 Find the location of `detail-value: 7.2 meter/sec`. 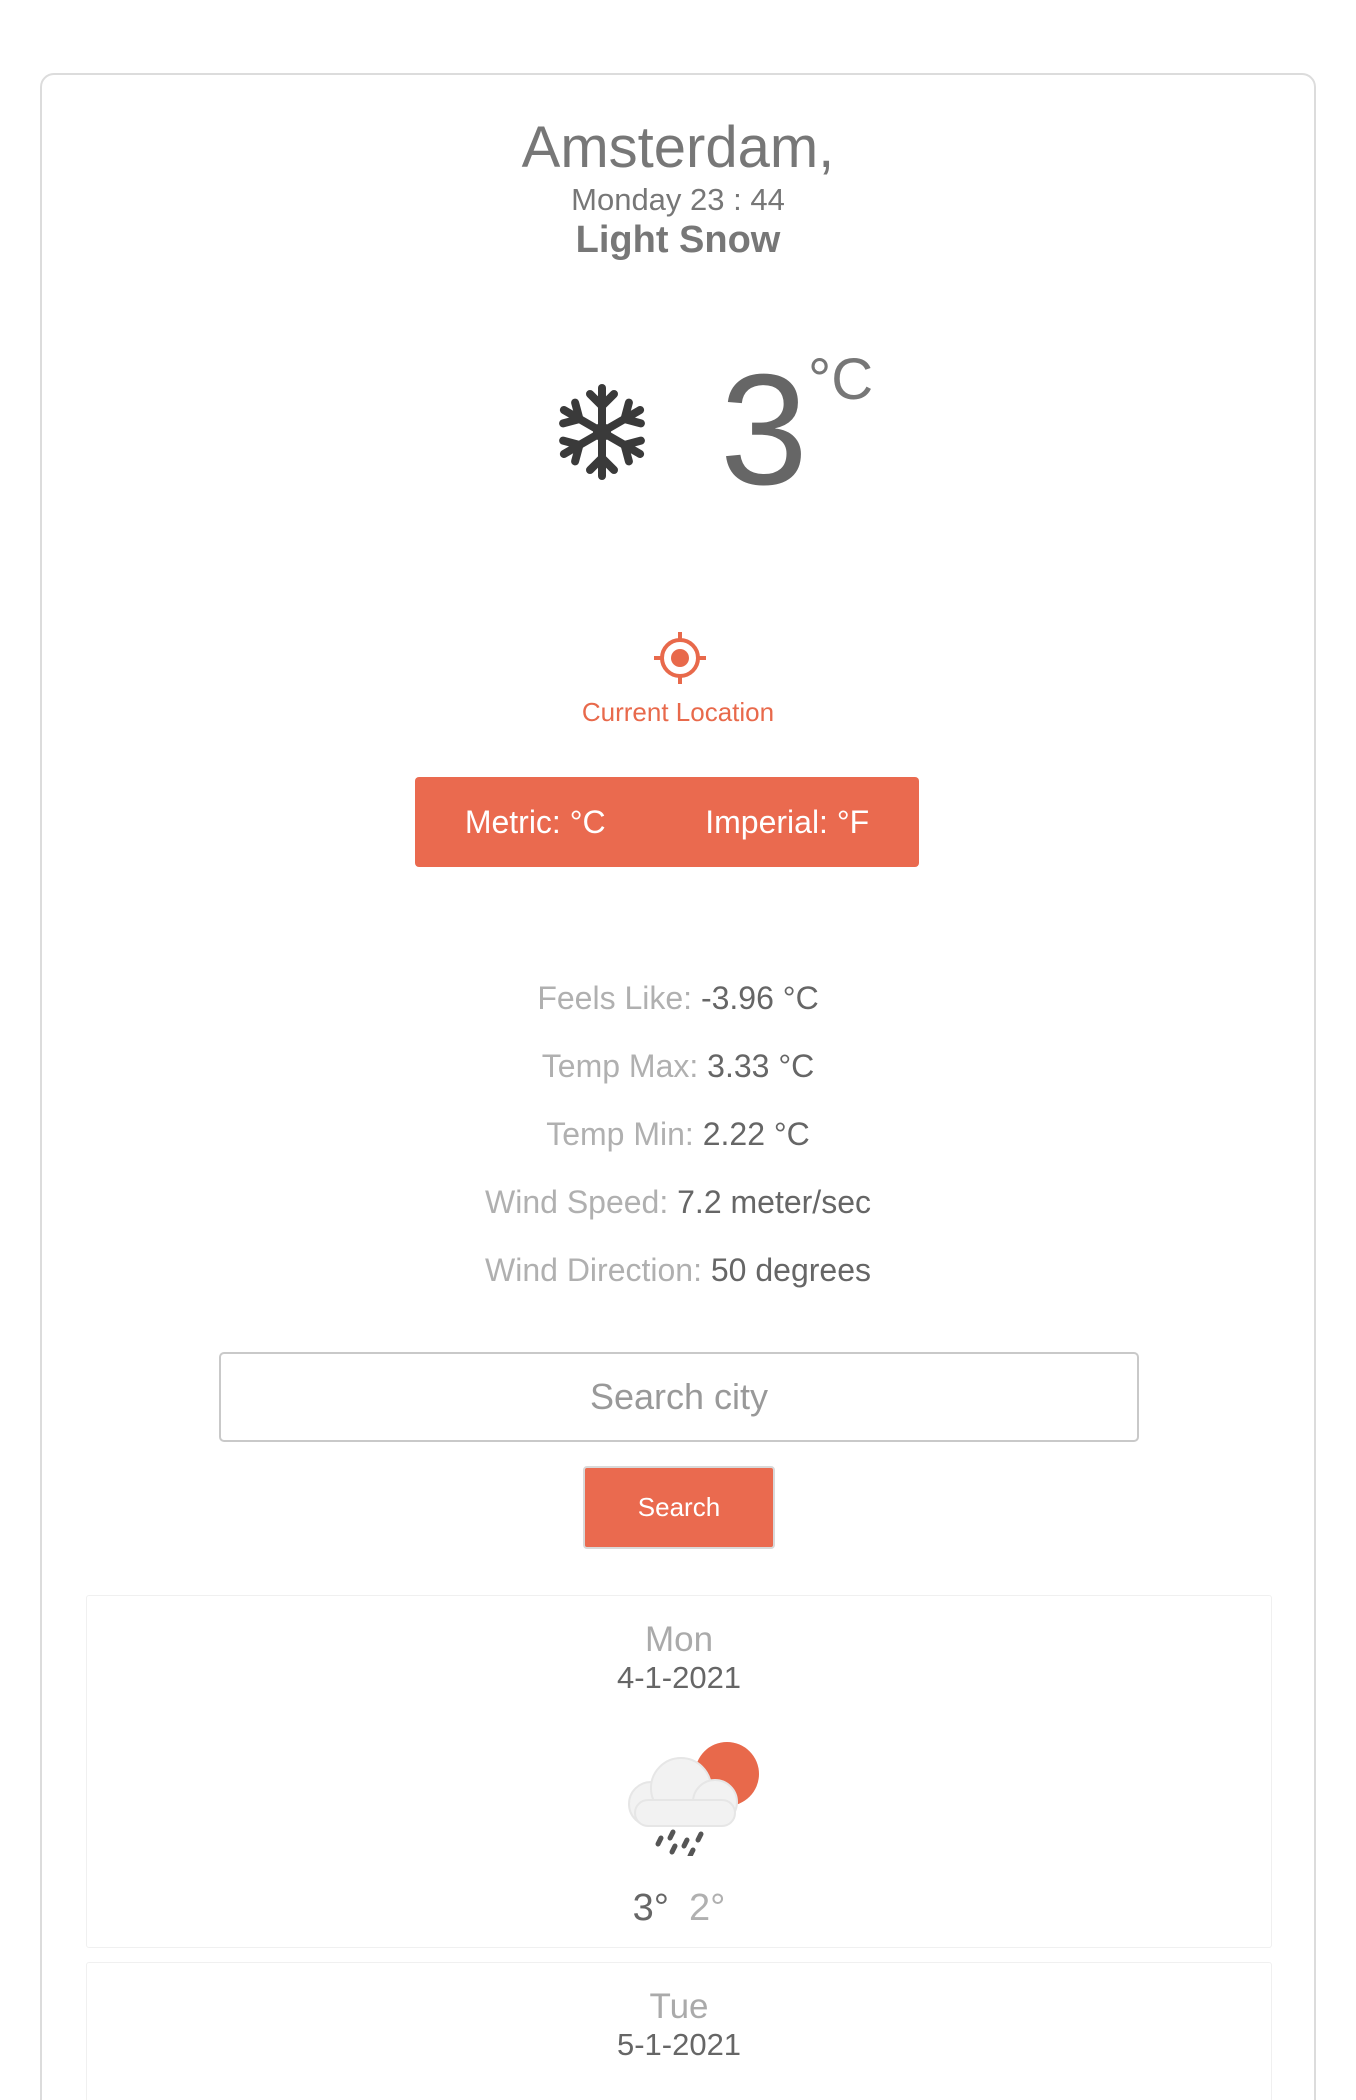

detail-value: 7.2 meter/sec is located at coordinates (774, 1202).